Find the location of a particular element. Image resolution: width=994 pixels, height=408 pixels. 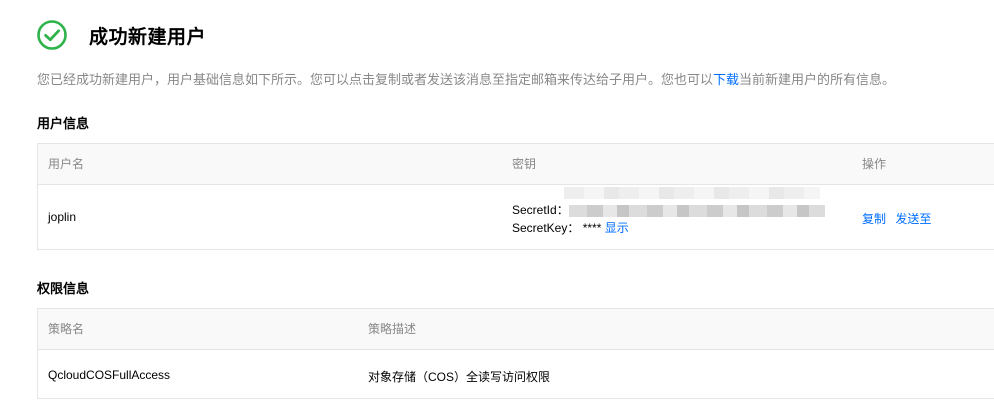

secret-id-line: SecretId： is located at coordinates (668, 209).